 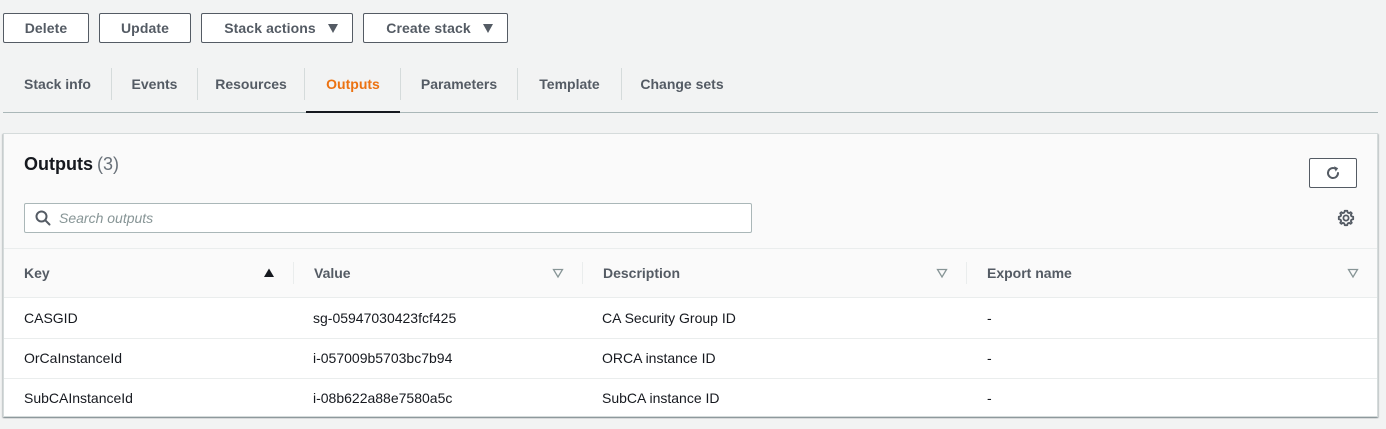 What do you see at coordinates (1346, 218) in the screenshot?
I see `gear-icon` at bounding box center [1346, 218].